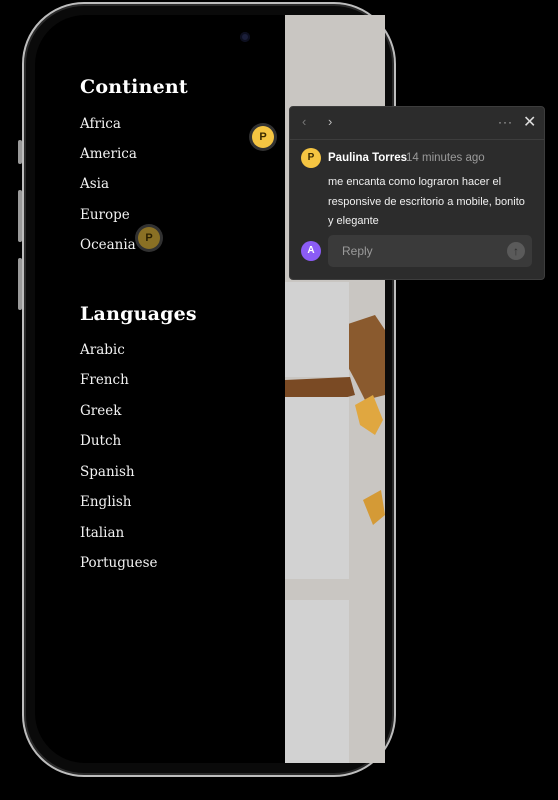  What do you see at coordinates (100, 124) in the screenshot?
I see `menu-item-africa: Africa` at bounding box center [100, 124].